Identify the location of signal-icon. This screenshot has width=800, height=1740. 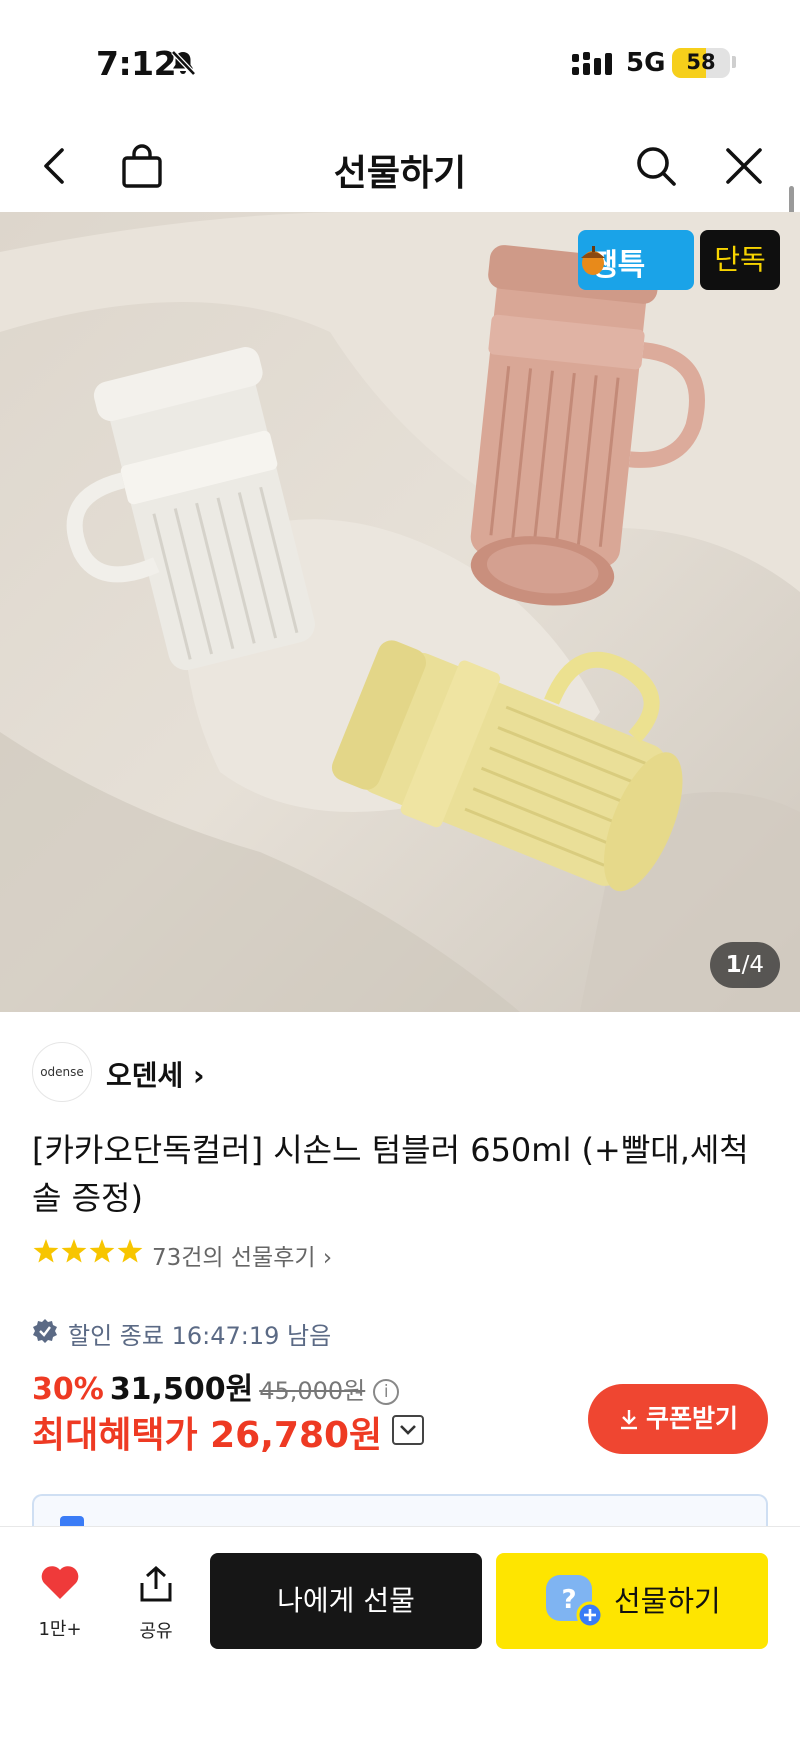
(592, 63).